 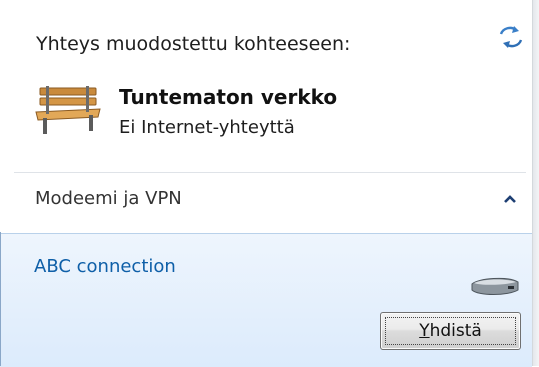 I want to click on modem-icon, so click(x=495, y=286).